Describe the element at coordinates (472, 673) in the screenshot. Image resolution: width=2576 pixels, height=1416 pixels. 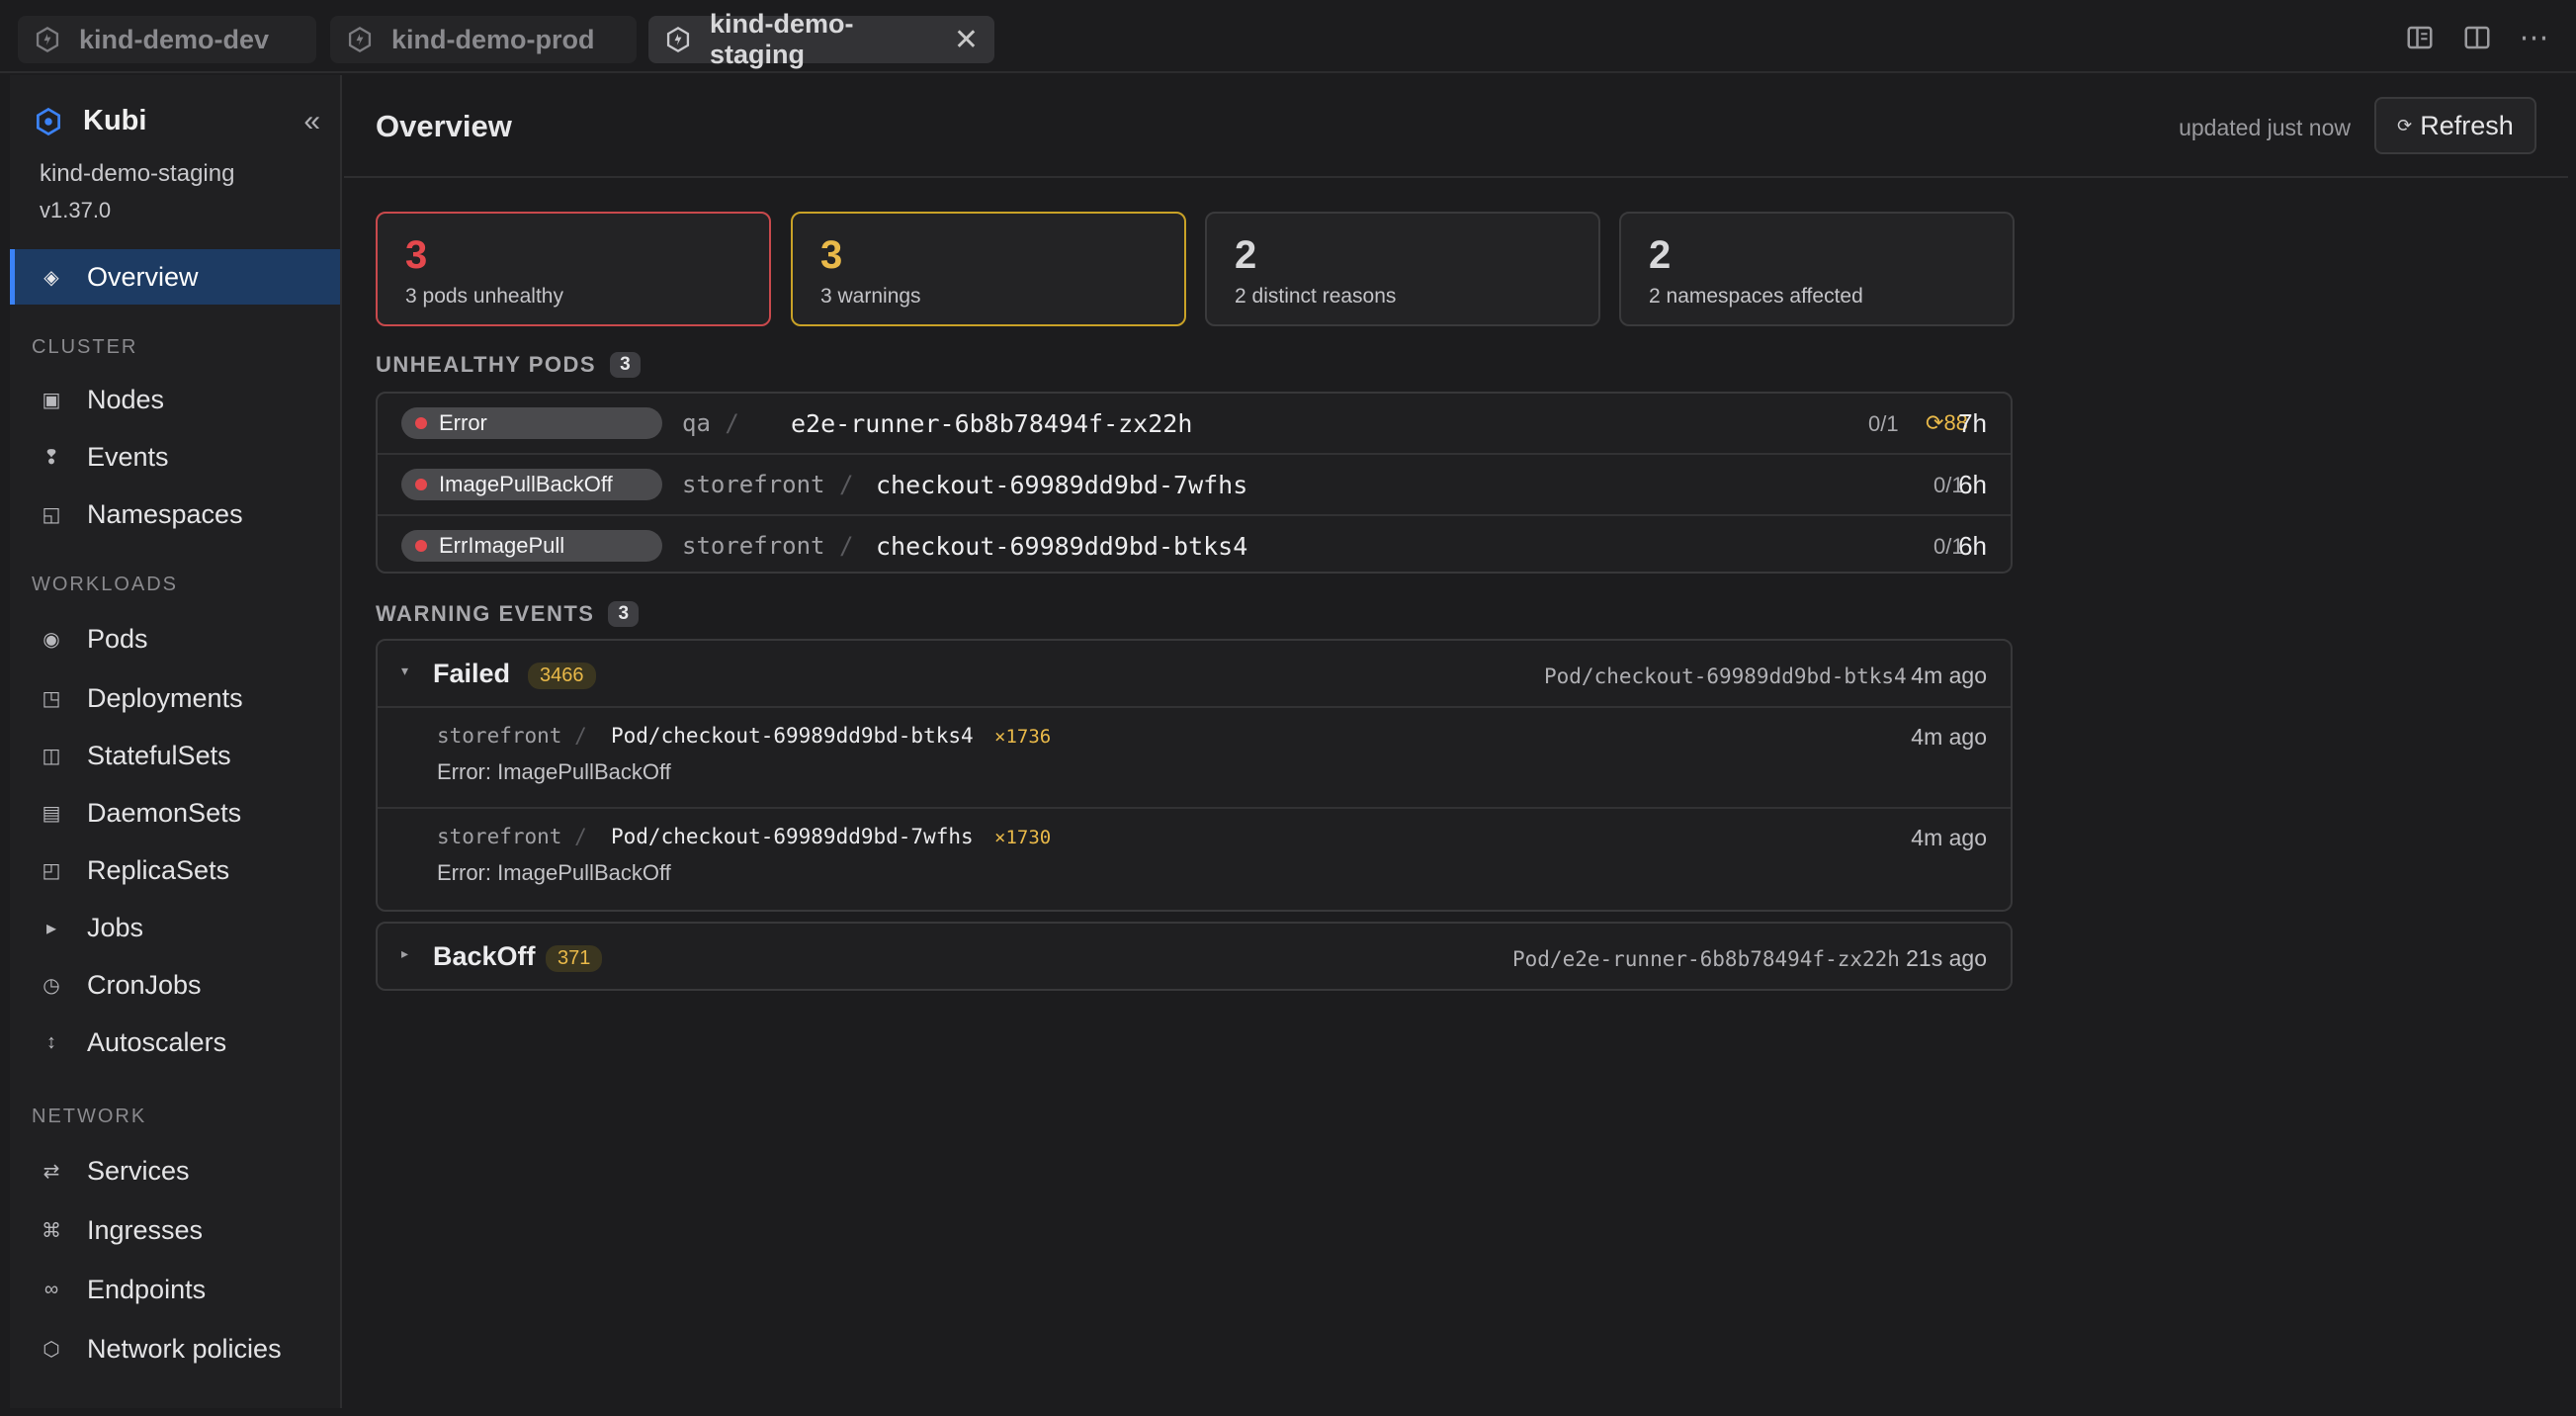
I see `warning-reason: Failed` at that location.